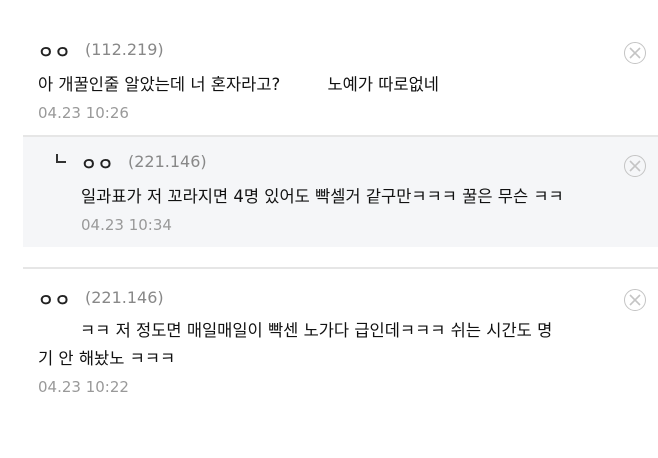 Image resolution: width=658 pixels, height=458 pixels. I want to click on comment-ip: (112.219), so click(124, 49).